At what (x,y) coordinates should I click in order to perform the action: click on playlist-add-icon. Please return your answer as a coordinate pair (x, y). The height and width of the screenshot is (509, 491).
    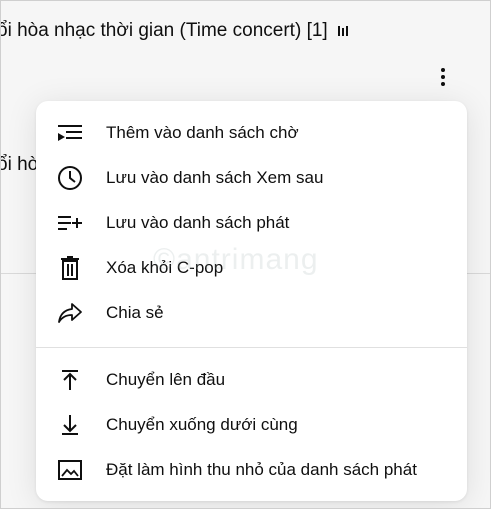
    Looking at the image, I should click on (70, 223).